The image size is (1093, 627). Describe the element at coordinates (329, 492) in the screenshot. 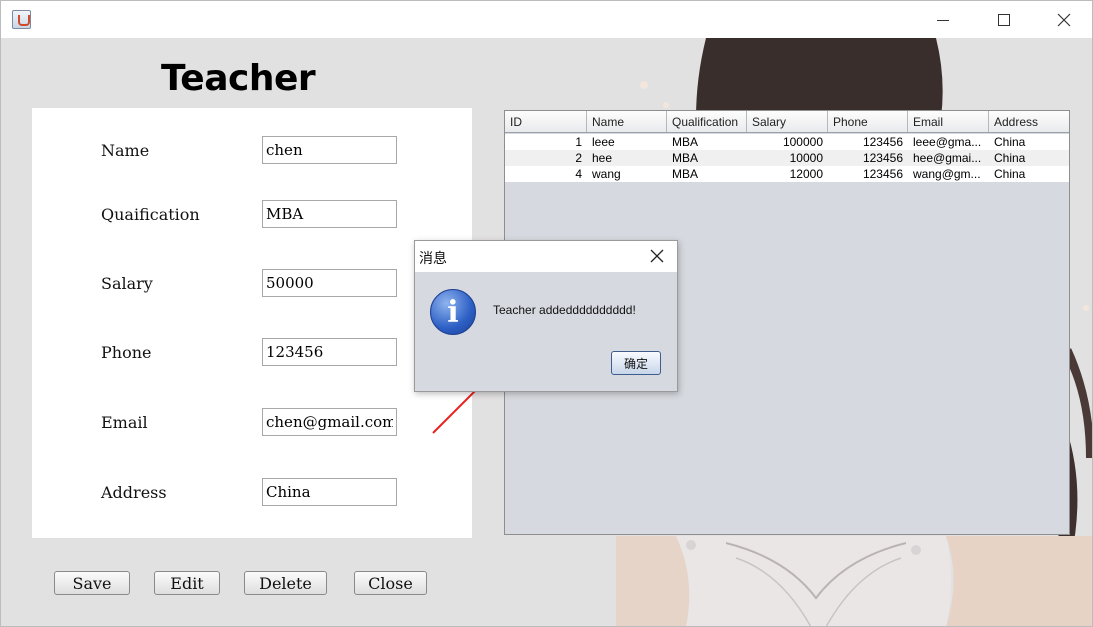

I see `address-input` at that location.